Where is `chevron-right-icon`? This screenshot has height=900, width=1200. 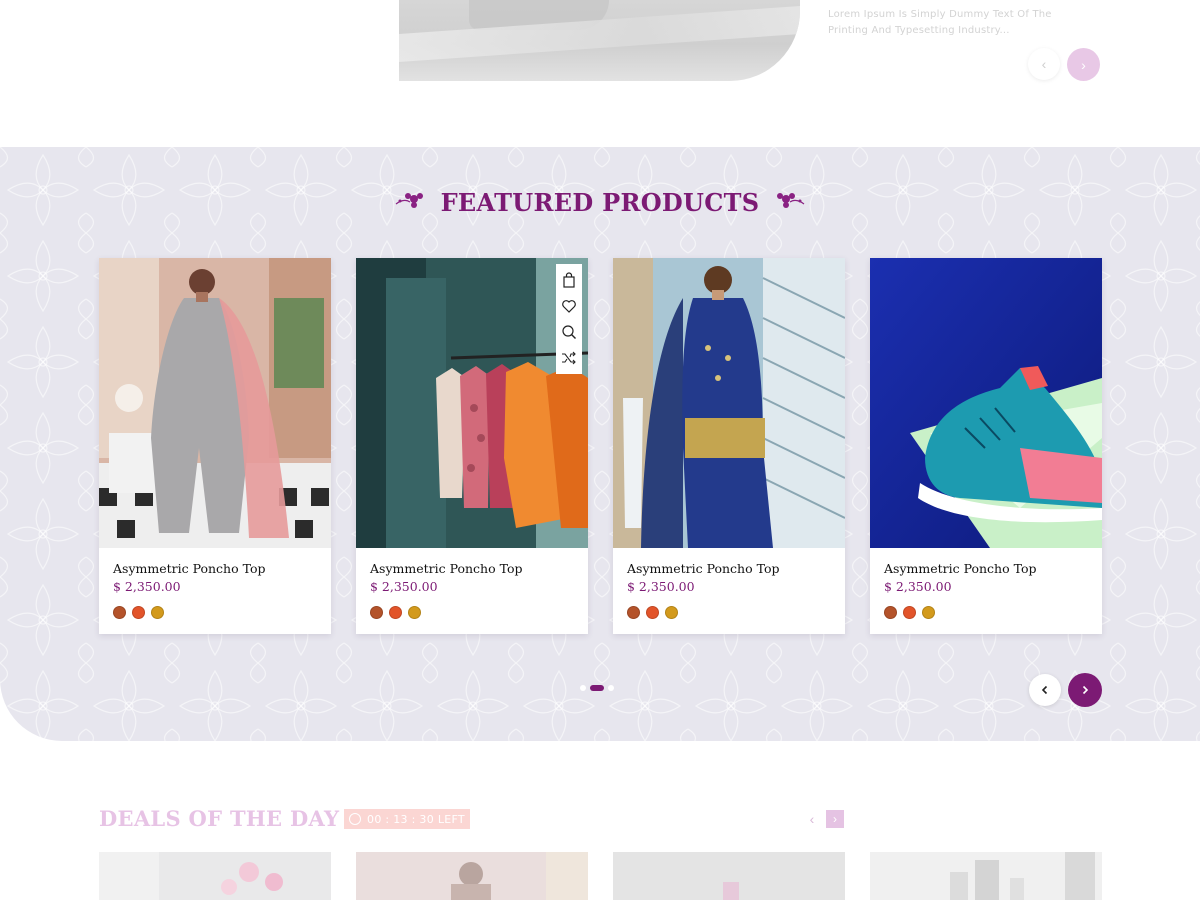 chevron-right-icon is located at coordinates (1085, 690).